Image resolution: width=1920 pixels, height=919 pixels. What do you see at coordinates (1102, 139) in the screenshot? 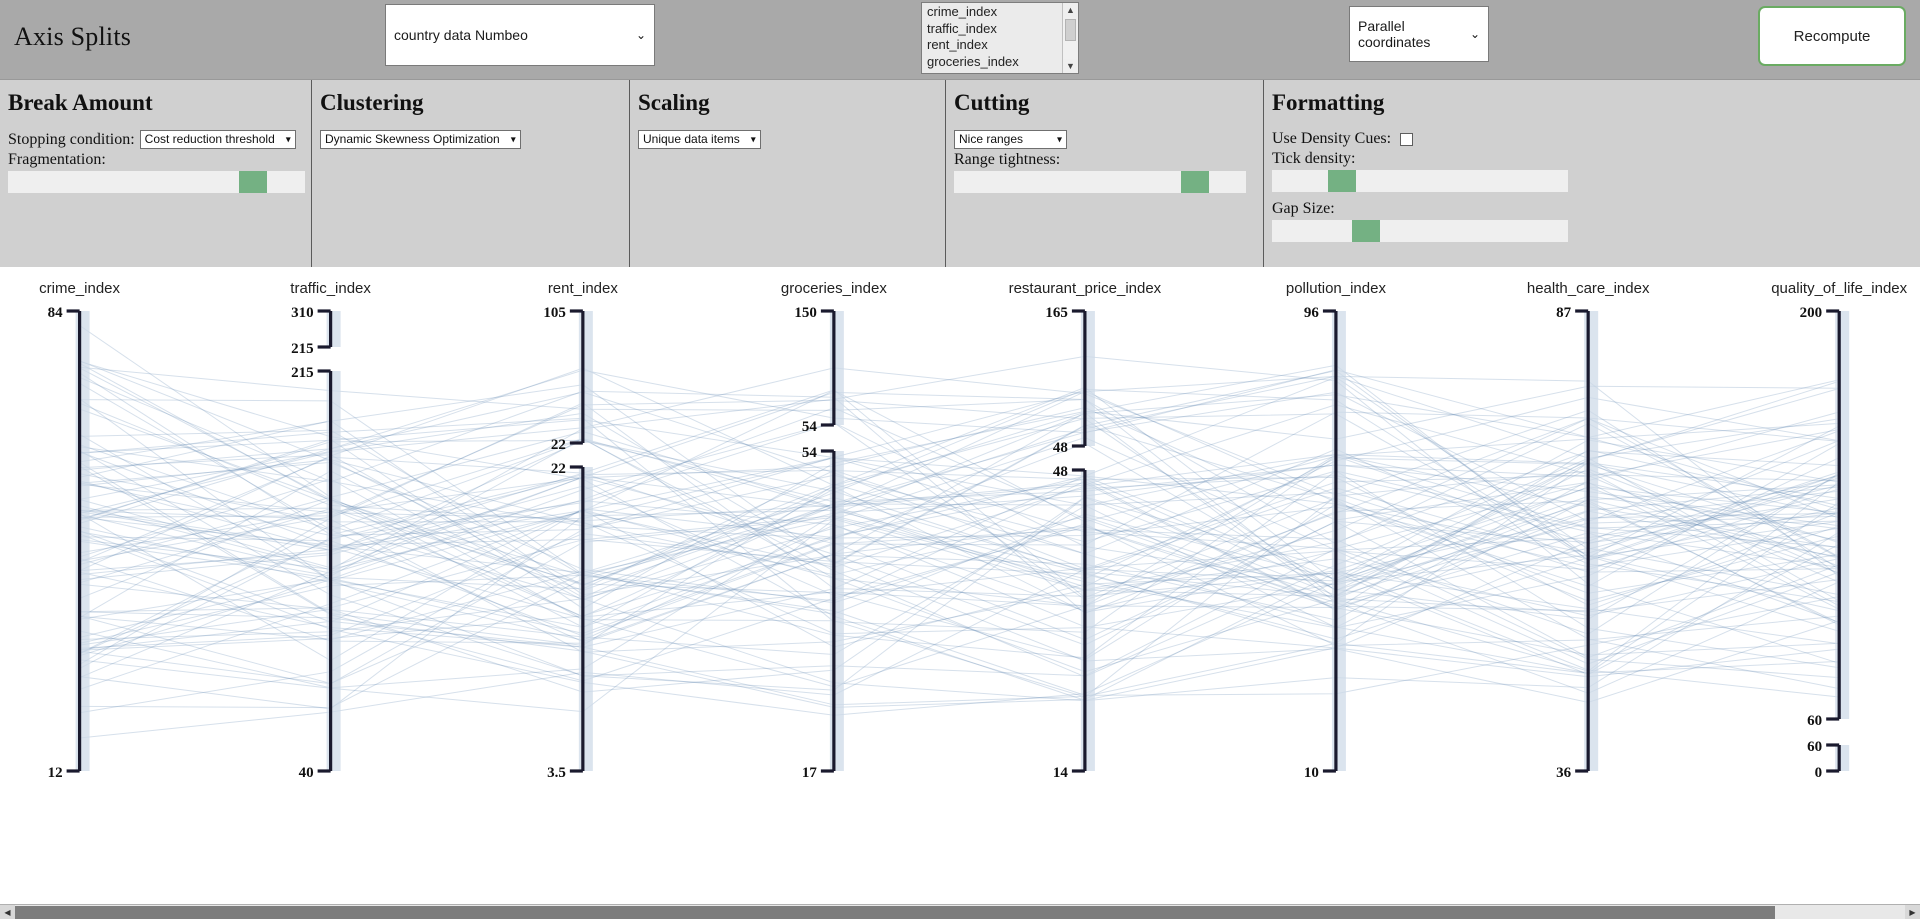
I see `cutting-mode-row: Nice ranges ▾` at bounding box center [1102, 139].